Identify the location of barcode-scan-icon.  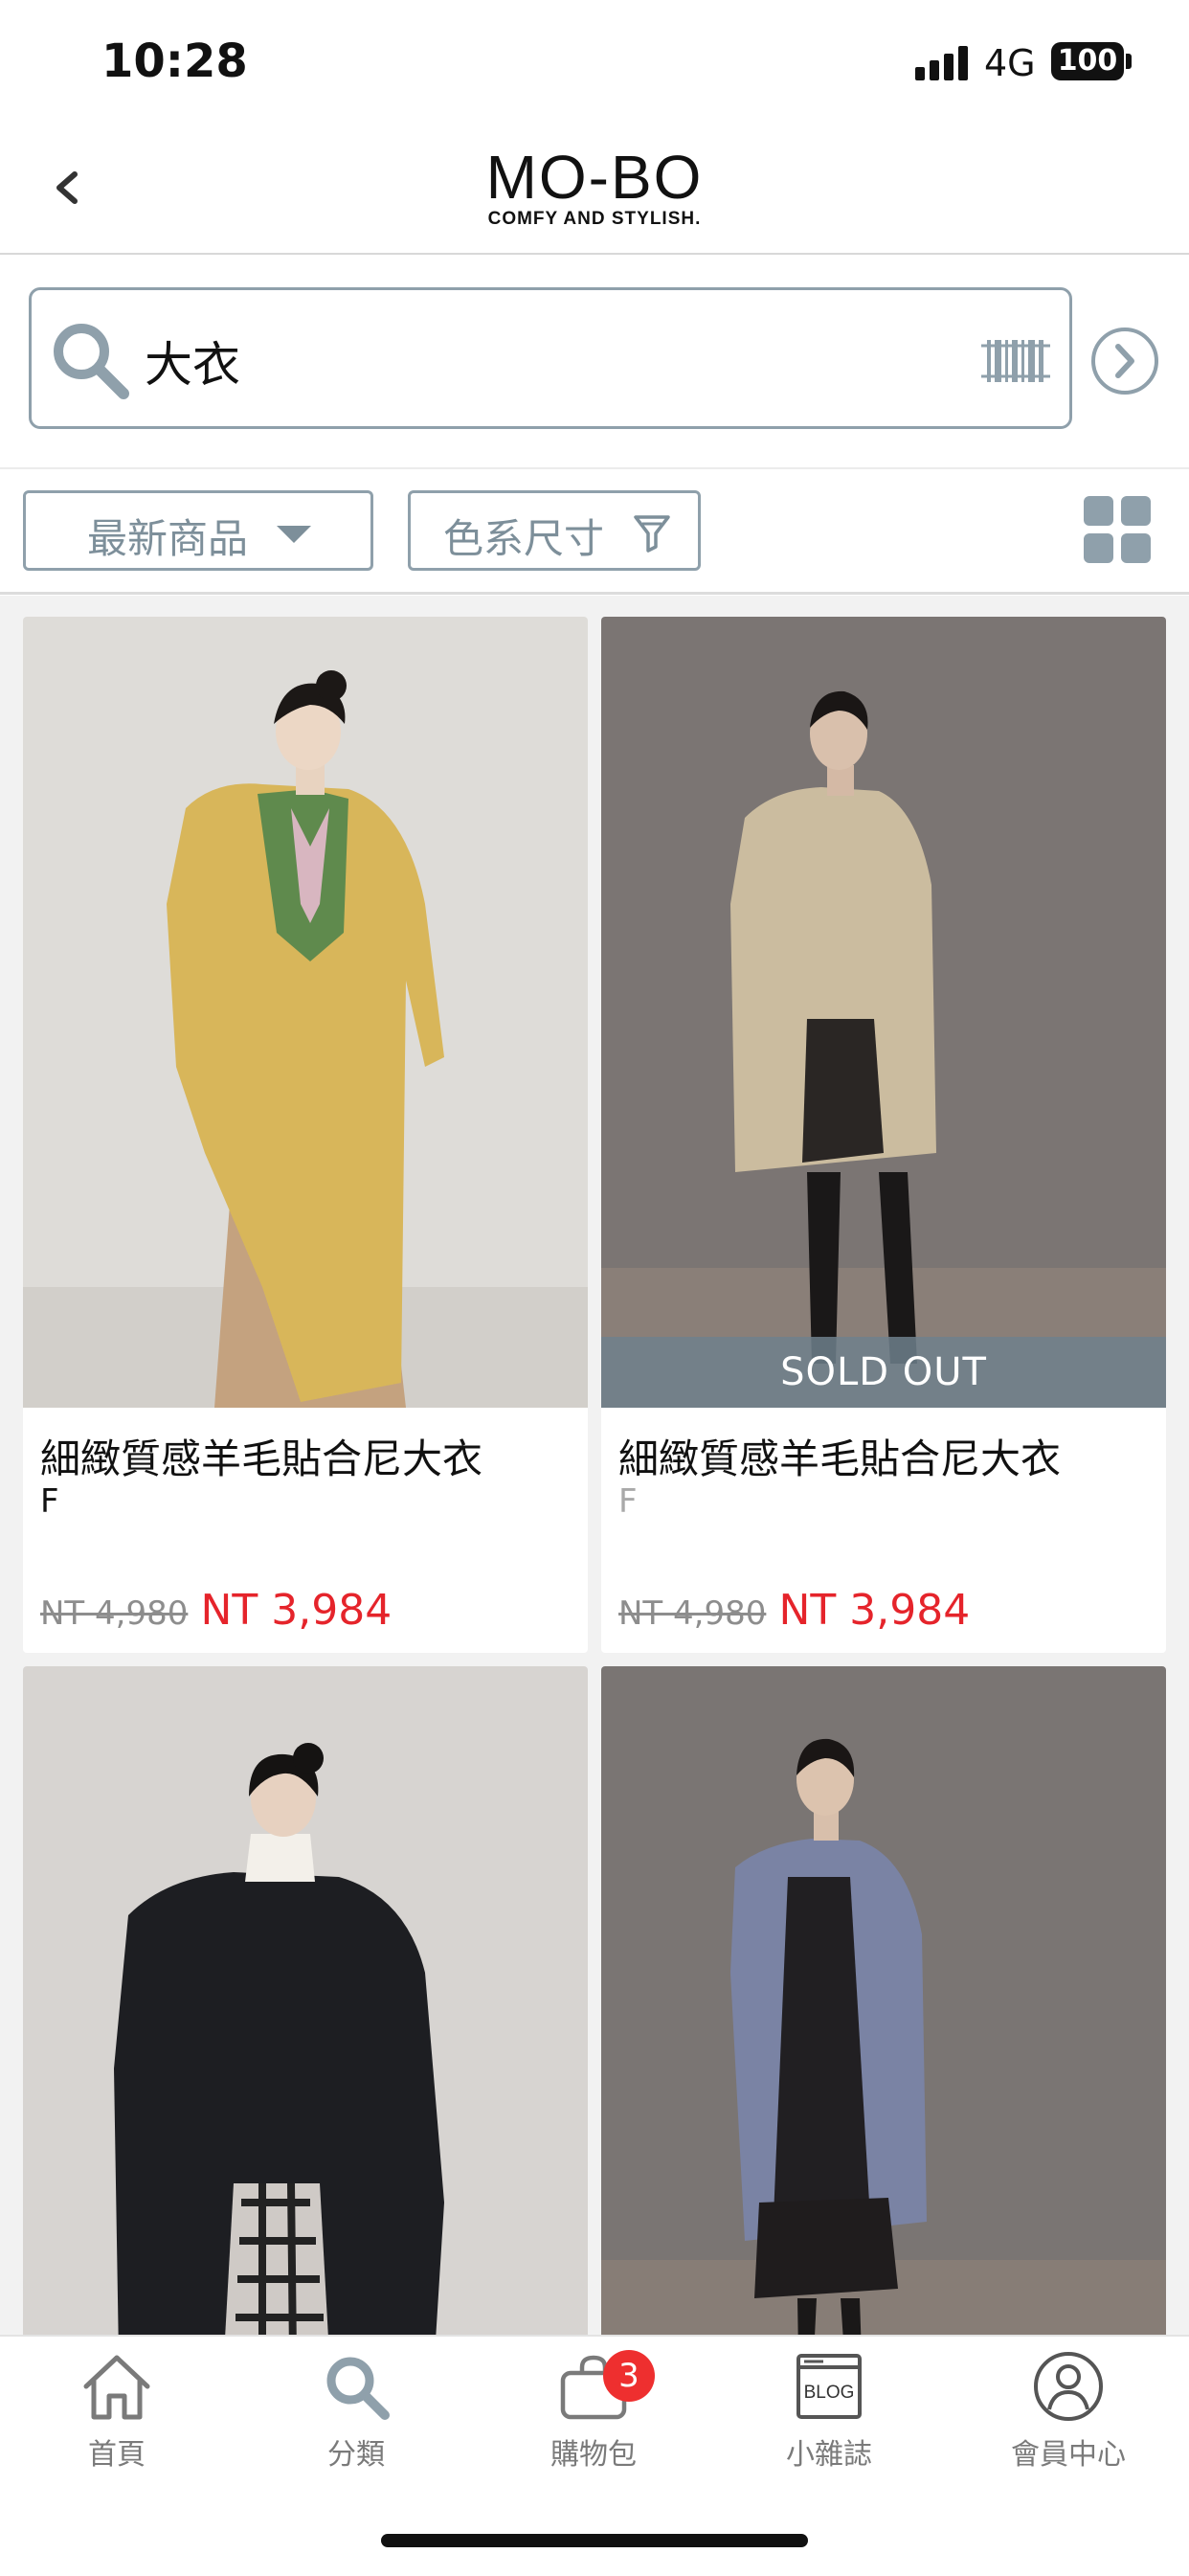
(1015, 361).